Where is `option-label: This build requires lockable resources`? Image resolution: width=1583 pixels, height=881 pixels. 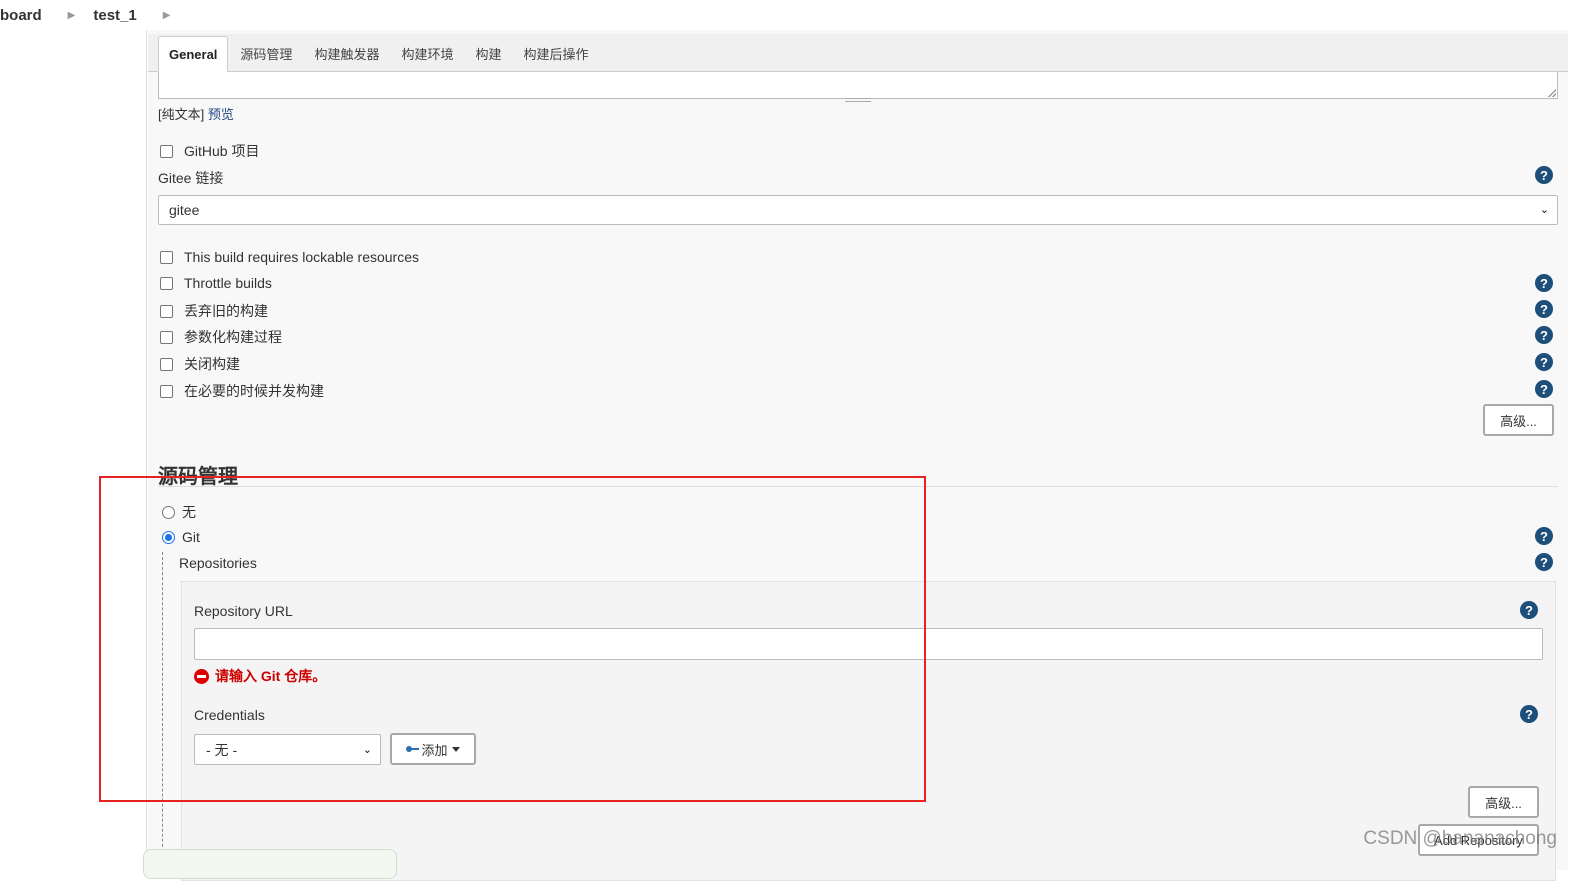
option-label: This build requires lockable resources is located at coordinates (301, 257).